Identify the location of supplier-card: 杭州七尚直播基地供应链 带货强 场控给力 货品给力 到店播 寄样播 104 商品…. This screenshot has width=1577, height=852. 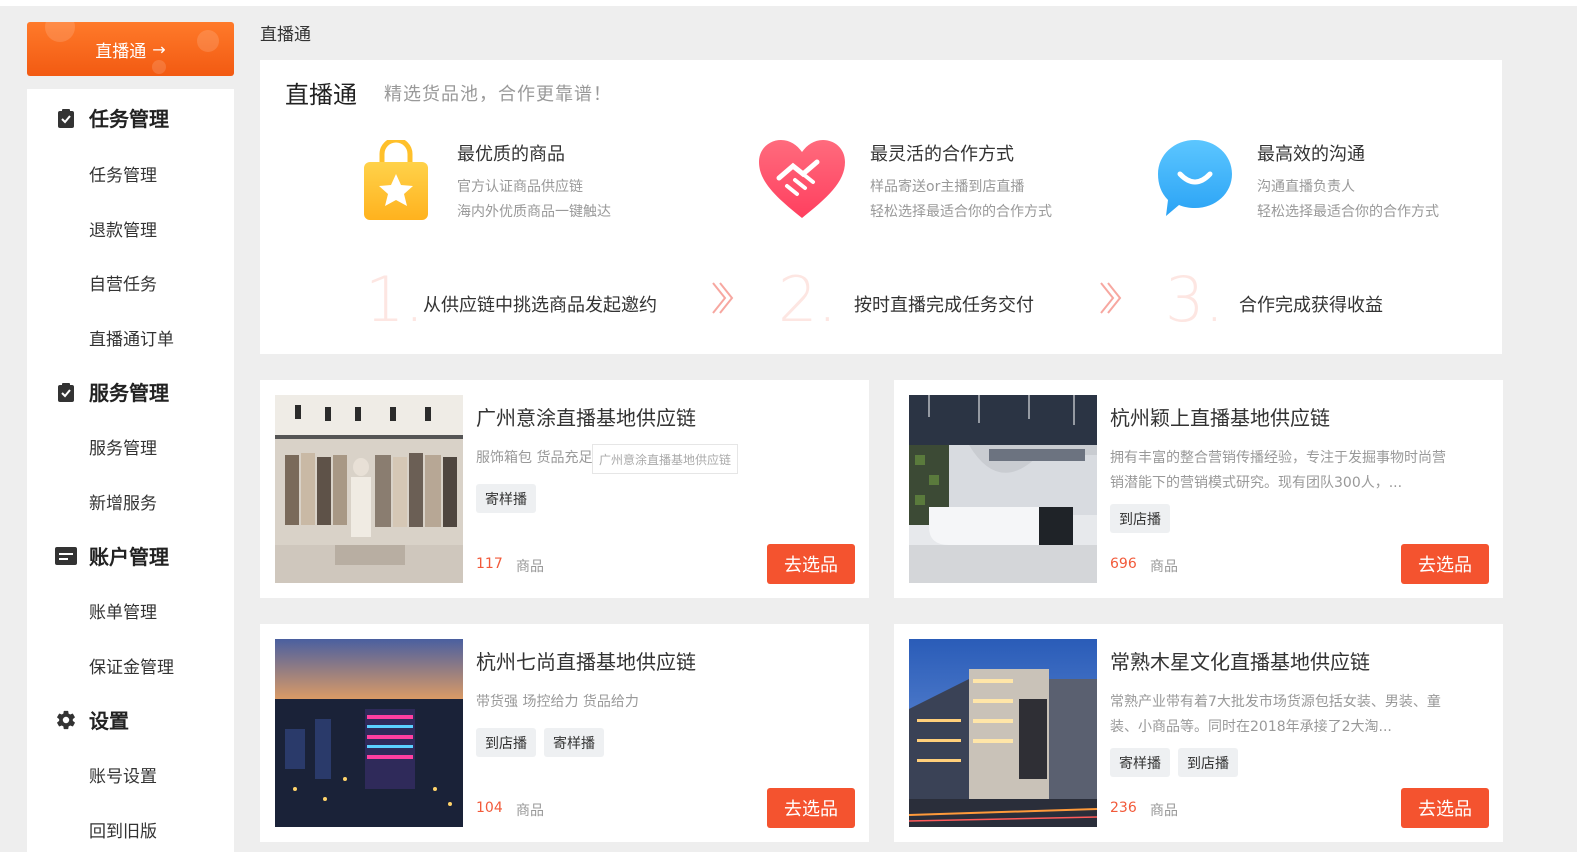
(564, 733).